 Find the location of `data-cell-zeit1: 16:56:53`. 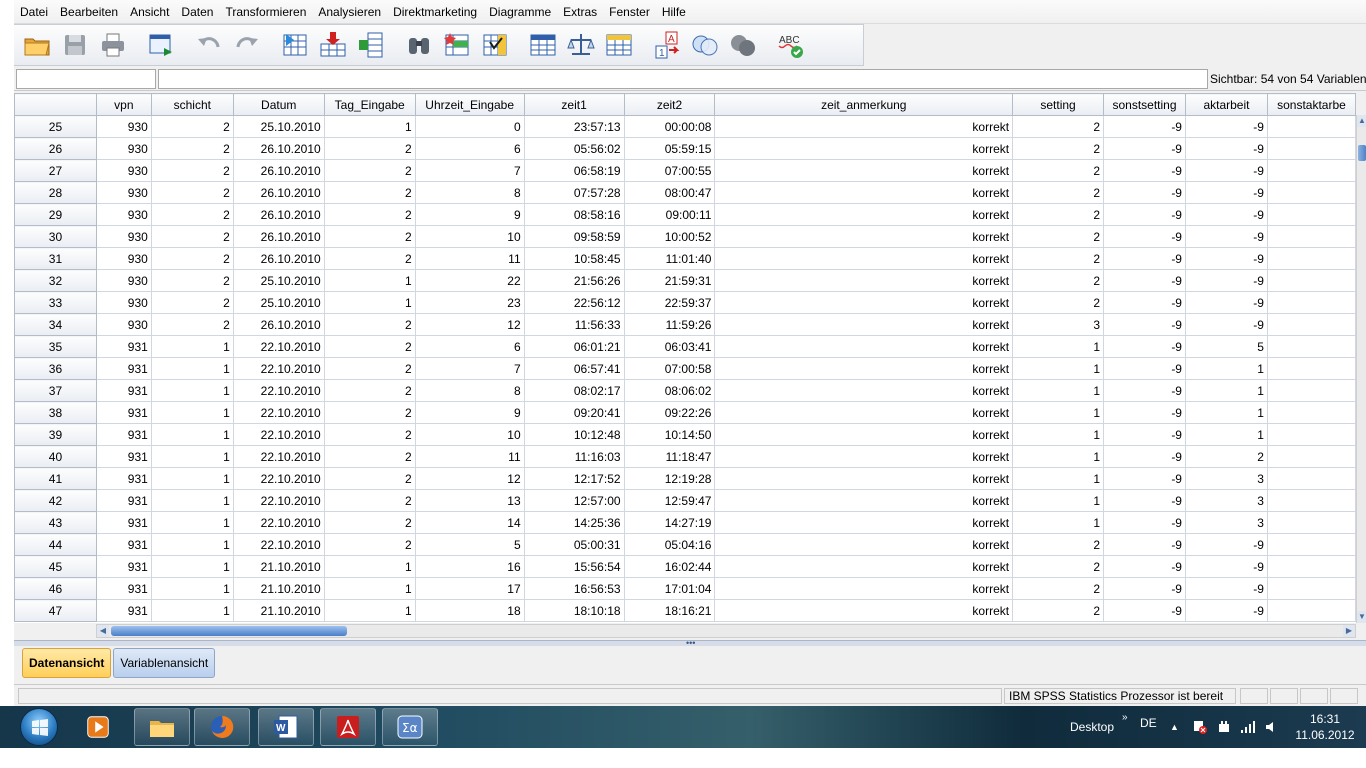

data-cell-zeit1: 16:56:53 is located at coordinates (574, 588).